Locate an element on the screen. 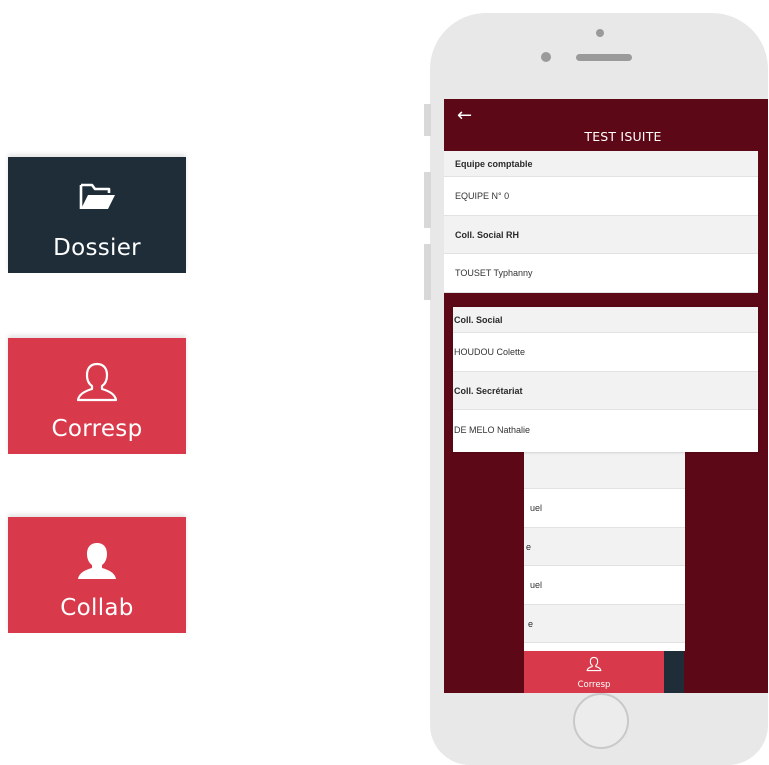 The height and width of the screenshot is (765, 769). list-header: Equipe comptable is located at coordinates (601, 164).